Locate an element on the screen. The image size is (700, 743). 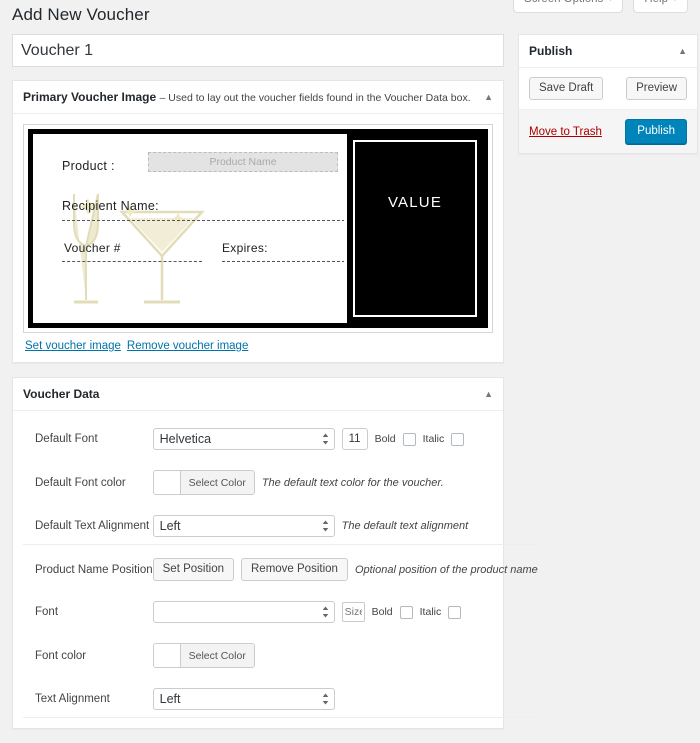
default-text-alignment-select: Left is located at coordinates (243, 526).